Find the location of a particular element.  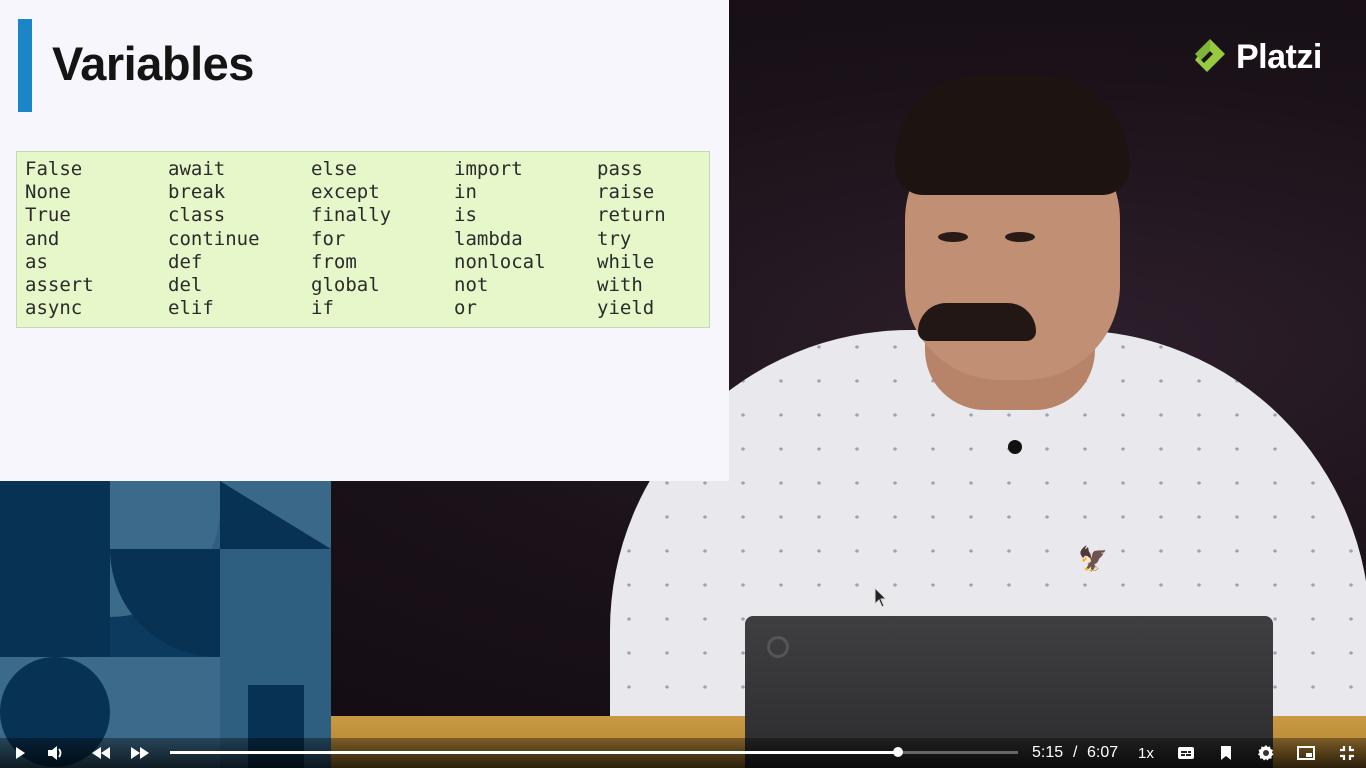

shirt-eagle-logo: 🦅 is located at coordinates (1093, 559).